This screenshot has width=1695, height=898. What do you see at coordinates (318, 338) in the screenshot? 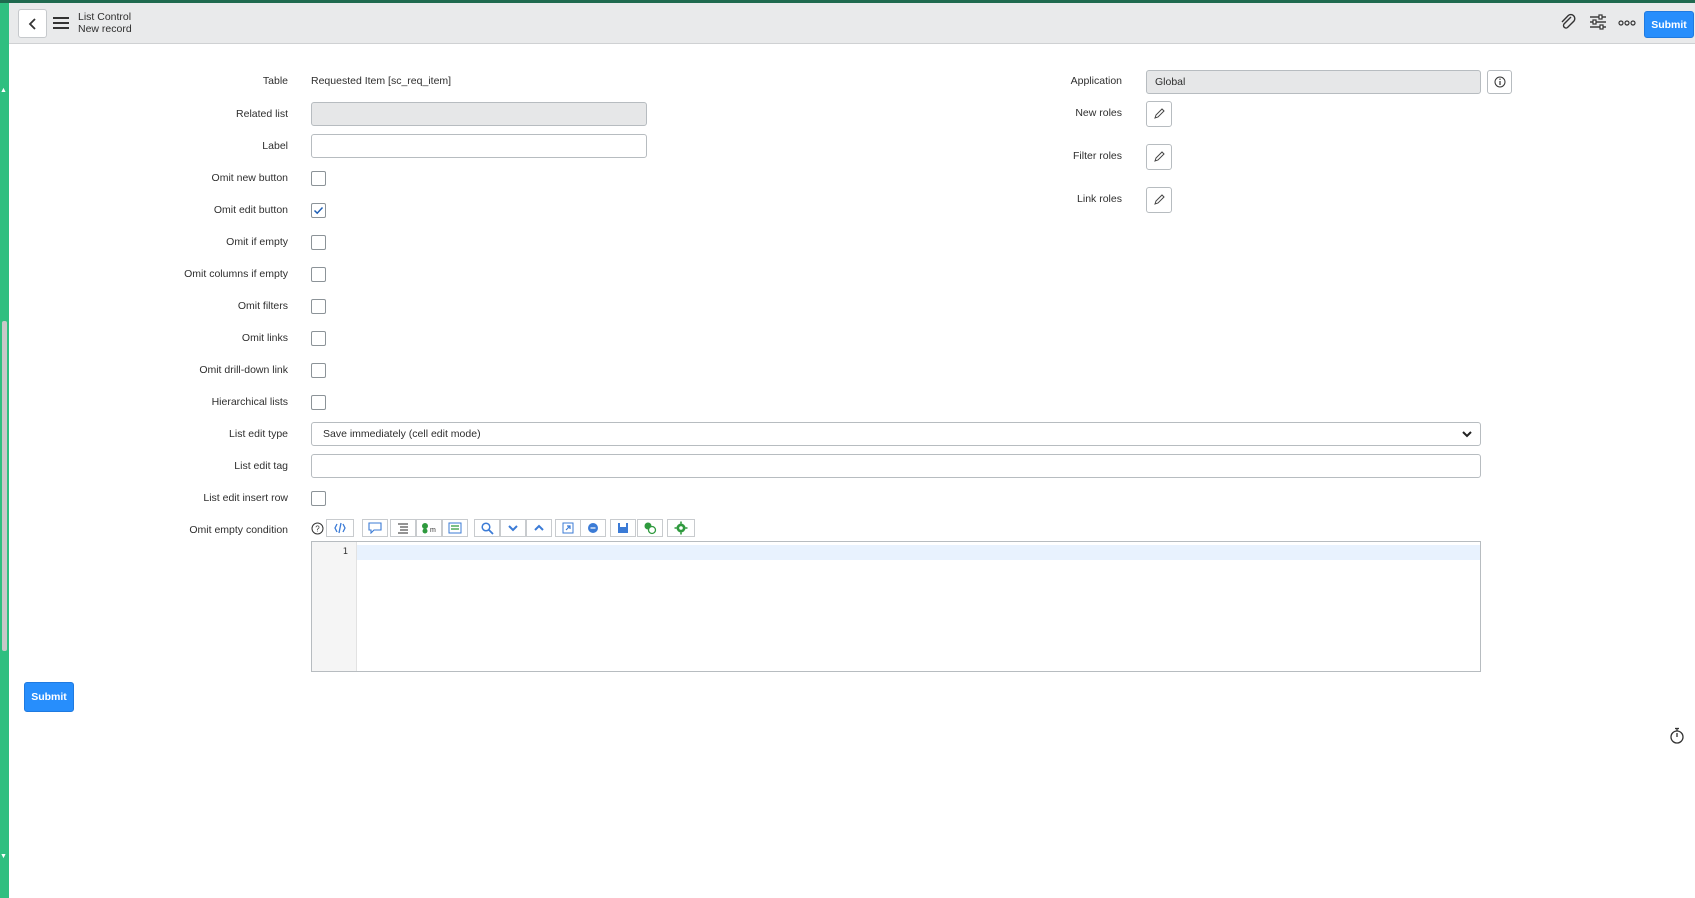
I see `omit-links-checkbox` at bounding box center [318, 338].